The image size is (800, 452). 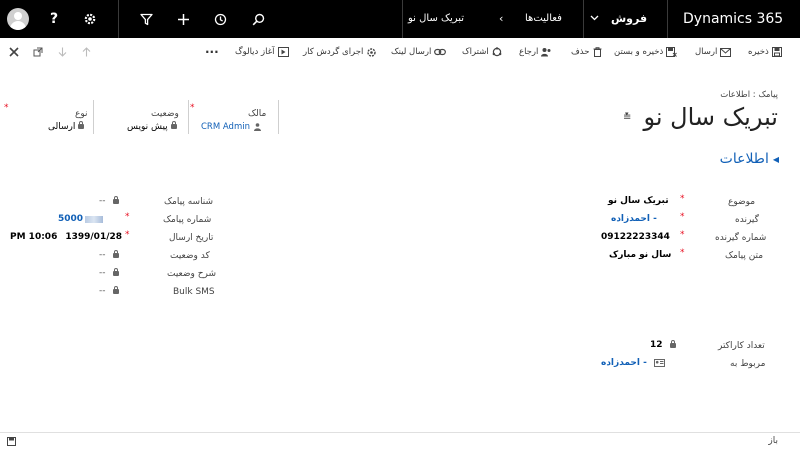 I want to click on field-value-status-description-text: --, so click(x=102, y=273).